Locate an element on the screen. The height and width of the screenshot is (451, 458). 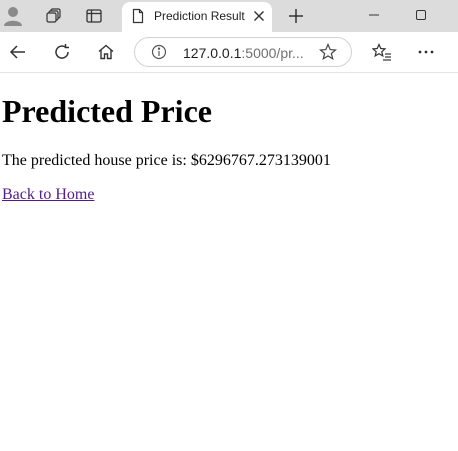
profile-avatar-icon is located at coordinates (13, 16).